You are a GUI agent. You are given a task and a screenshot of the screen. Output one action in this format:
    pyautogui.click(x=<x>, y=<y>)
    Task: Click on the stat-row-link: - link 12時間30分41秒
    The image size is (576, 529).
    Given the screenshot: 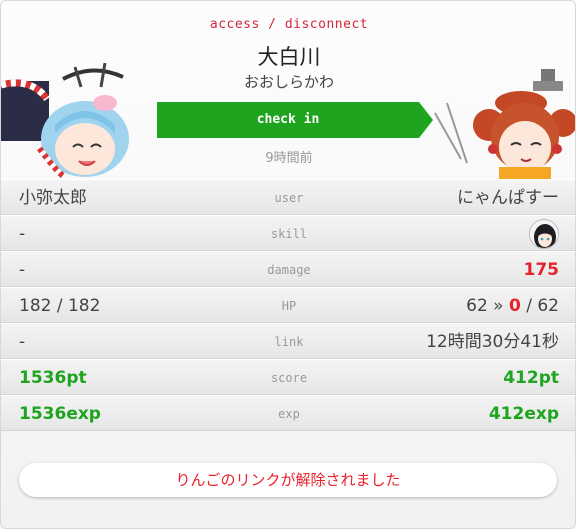 What is the action you would take?
    pyautogui.click(x=288, y=341)
    